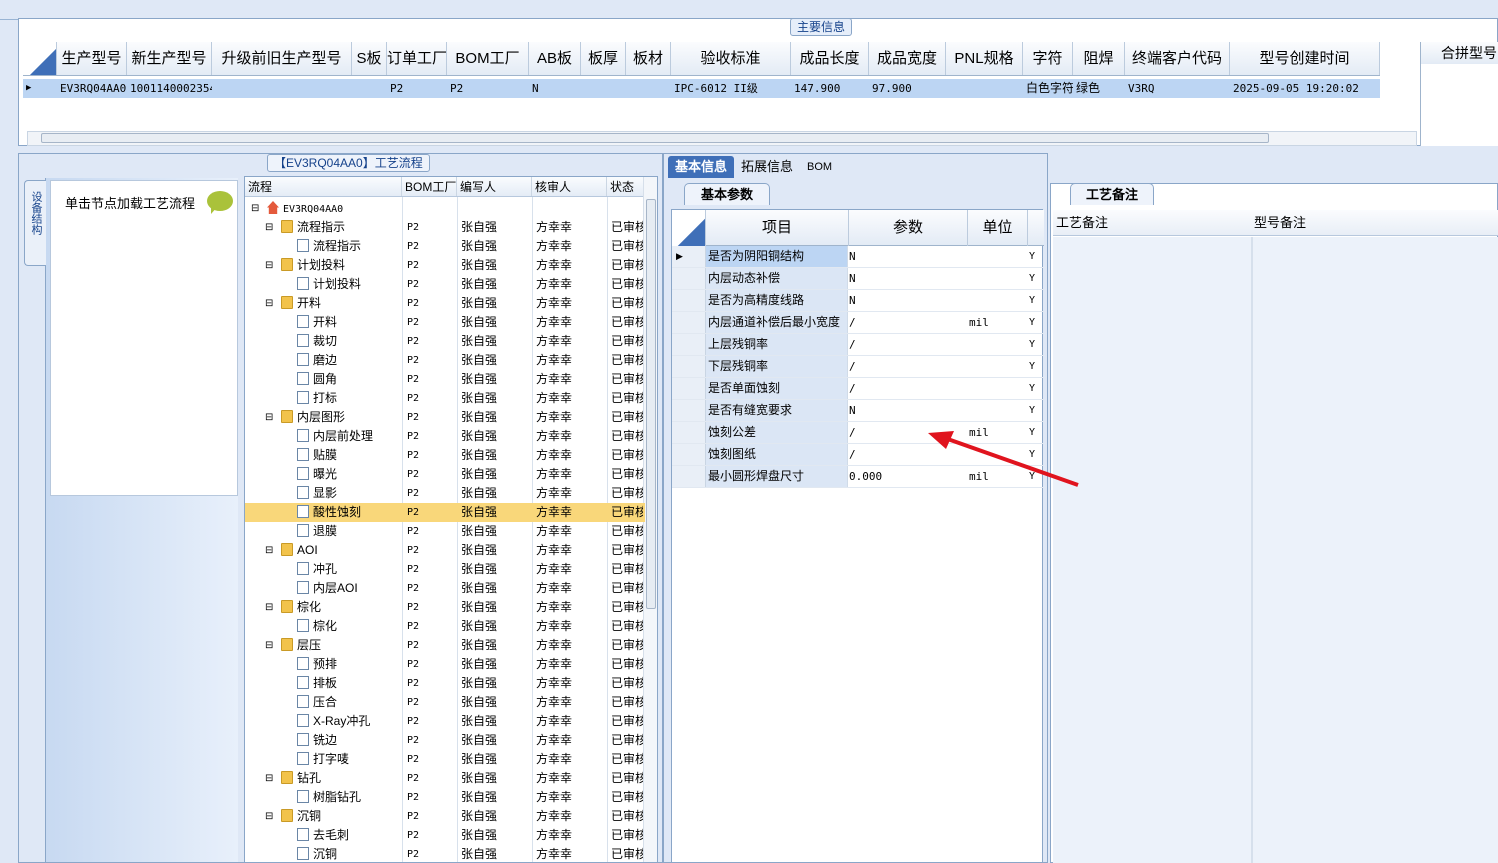 This screenshot has height=863, width=1498. What do you see at coordinates (648, 58) in the screenshot?
I see `main-col-8: 板材` at bounding box center [648, 58].